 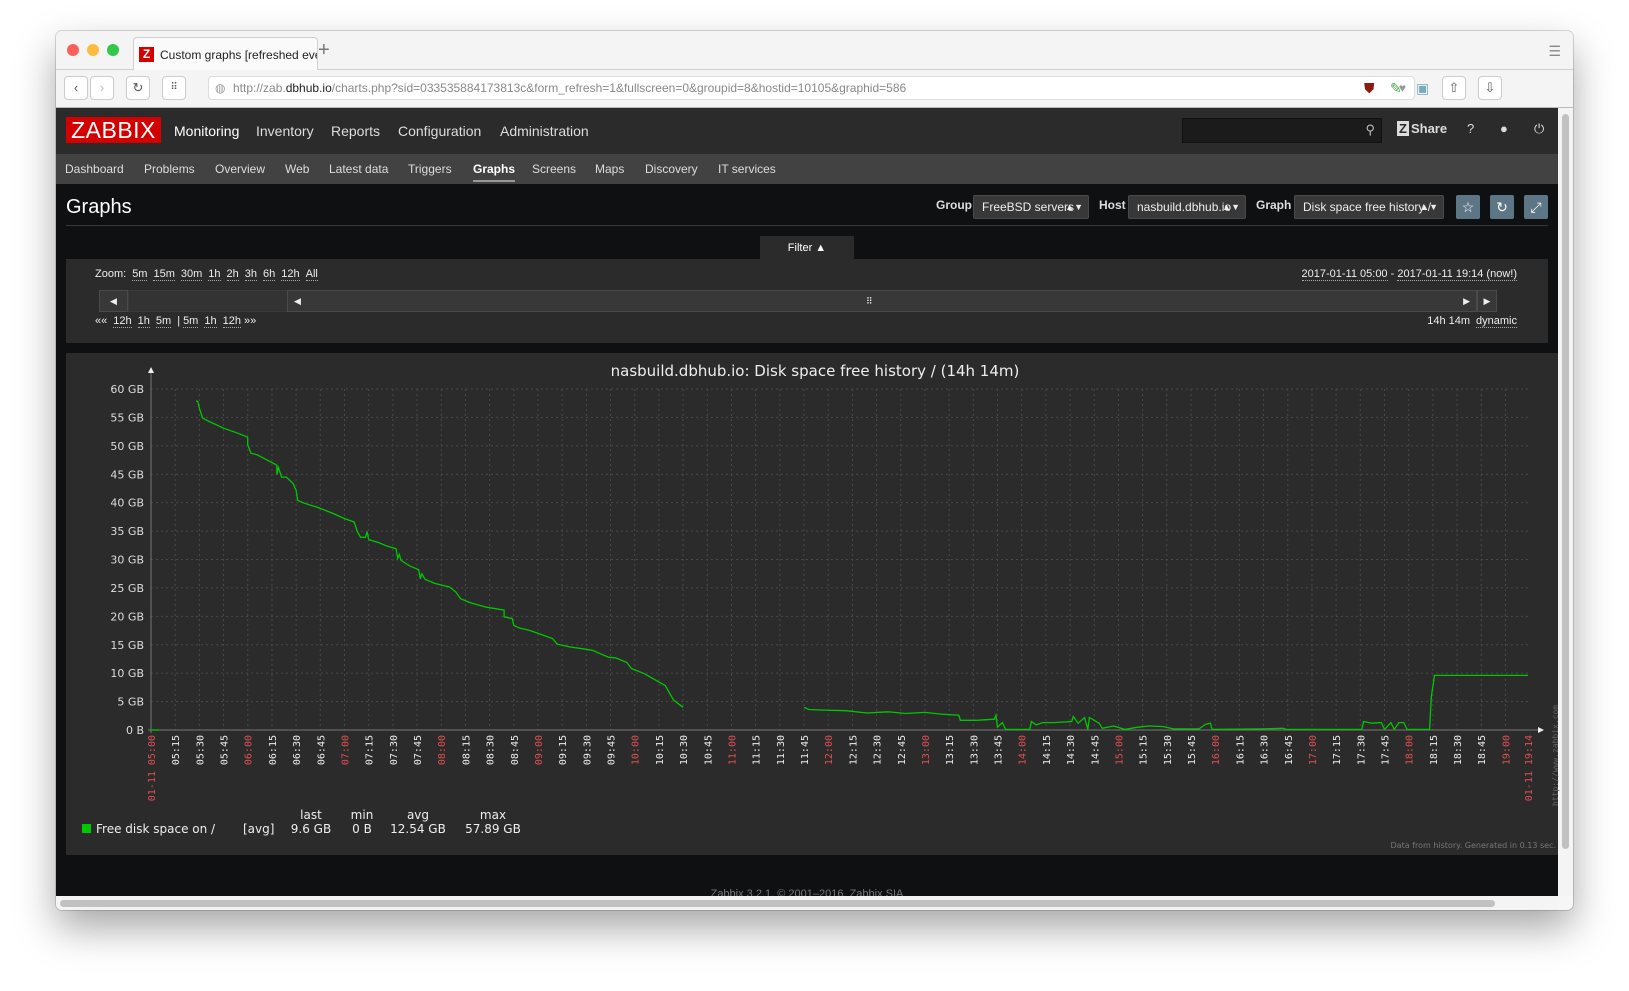 I want to click on period-row: 14h 14m dynamic, so click(x=1472, y=321).